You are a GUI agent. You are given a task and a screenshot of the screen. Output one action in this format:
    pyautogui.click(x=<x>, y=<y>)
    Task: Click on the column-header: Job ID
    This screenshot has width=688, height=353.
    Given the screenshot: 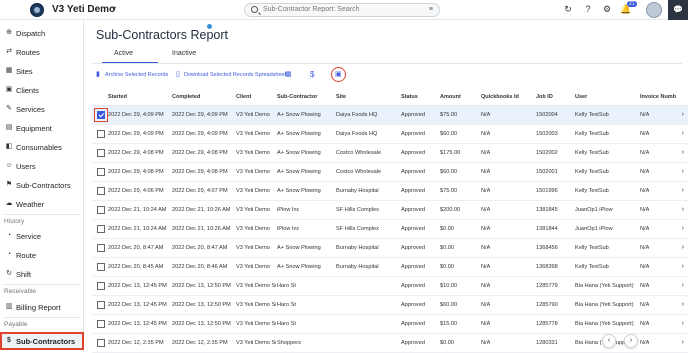 What is the action you would take?
    pyautogui.click(x=544, y=97)
    